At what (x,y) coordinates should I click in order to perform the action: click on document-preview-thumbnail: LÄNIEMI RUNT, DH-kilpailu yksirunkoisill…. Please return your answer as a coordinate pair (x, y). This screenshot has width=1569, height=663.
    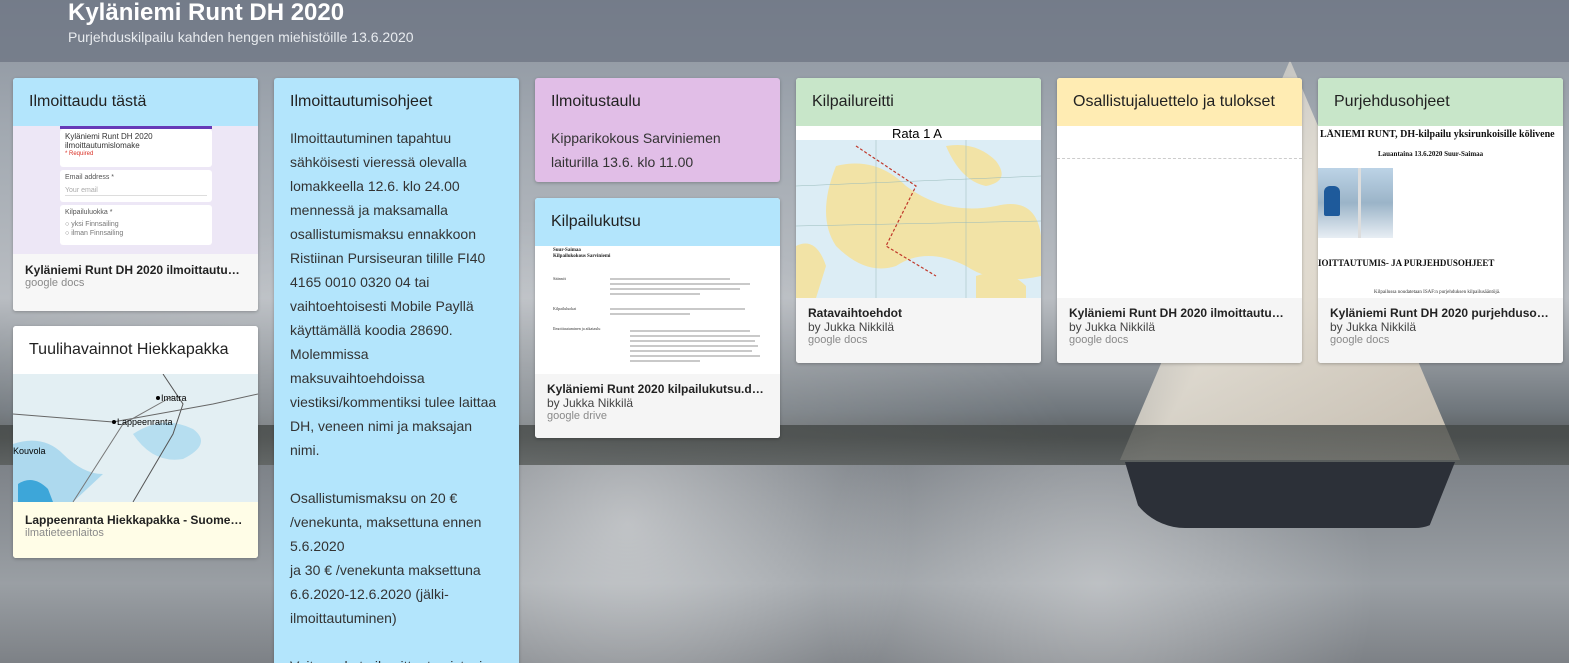
    Looking at the image, I should click on (1440, 212).